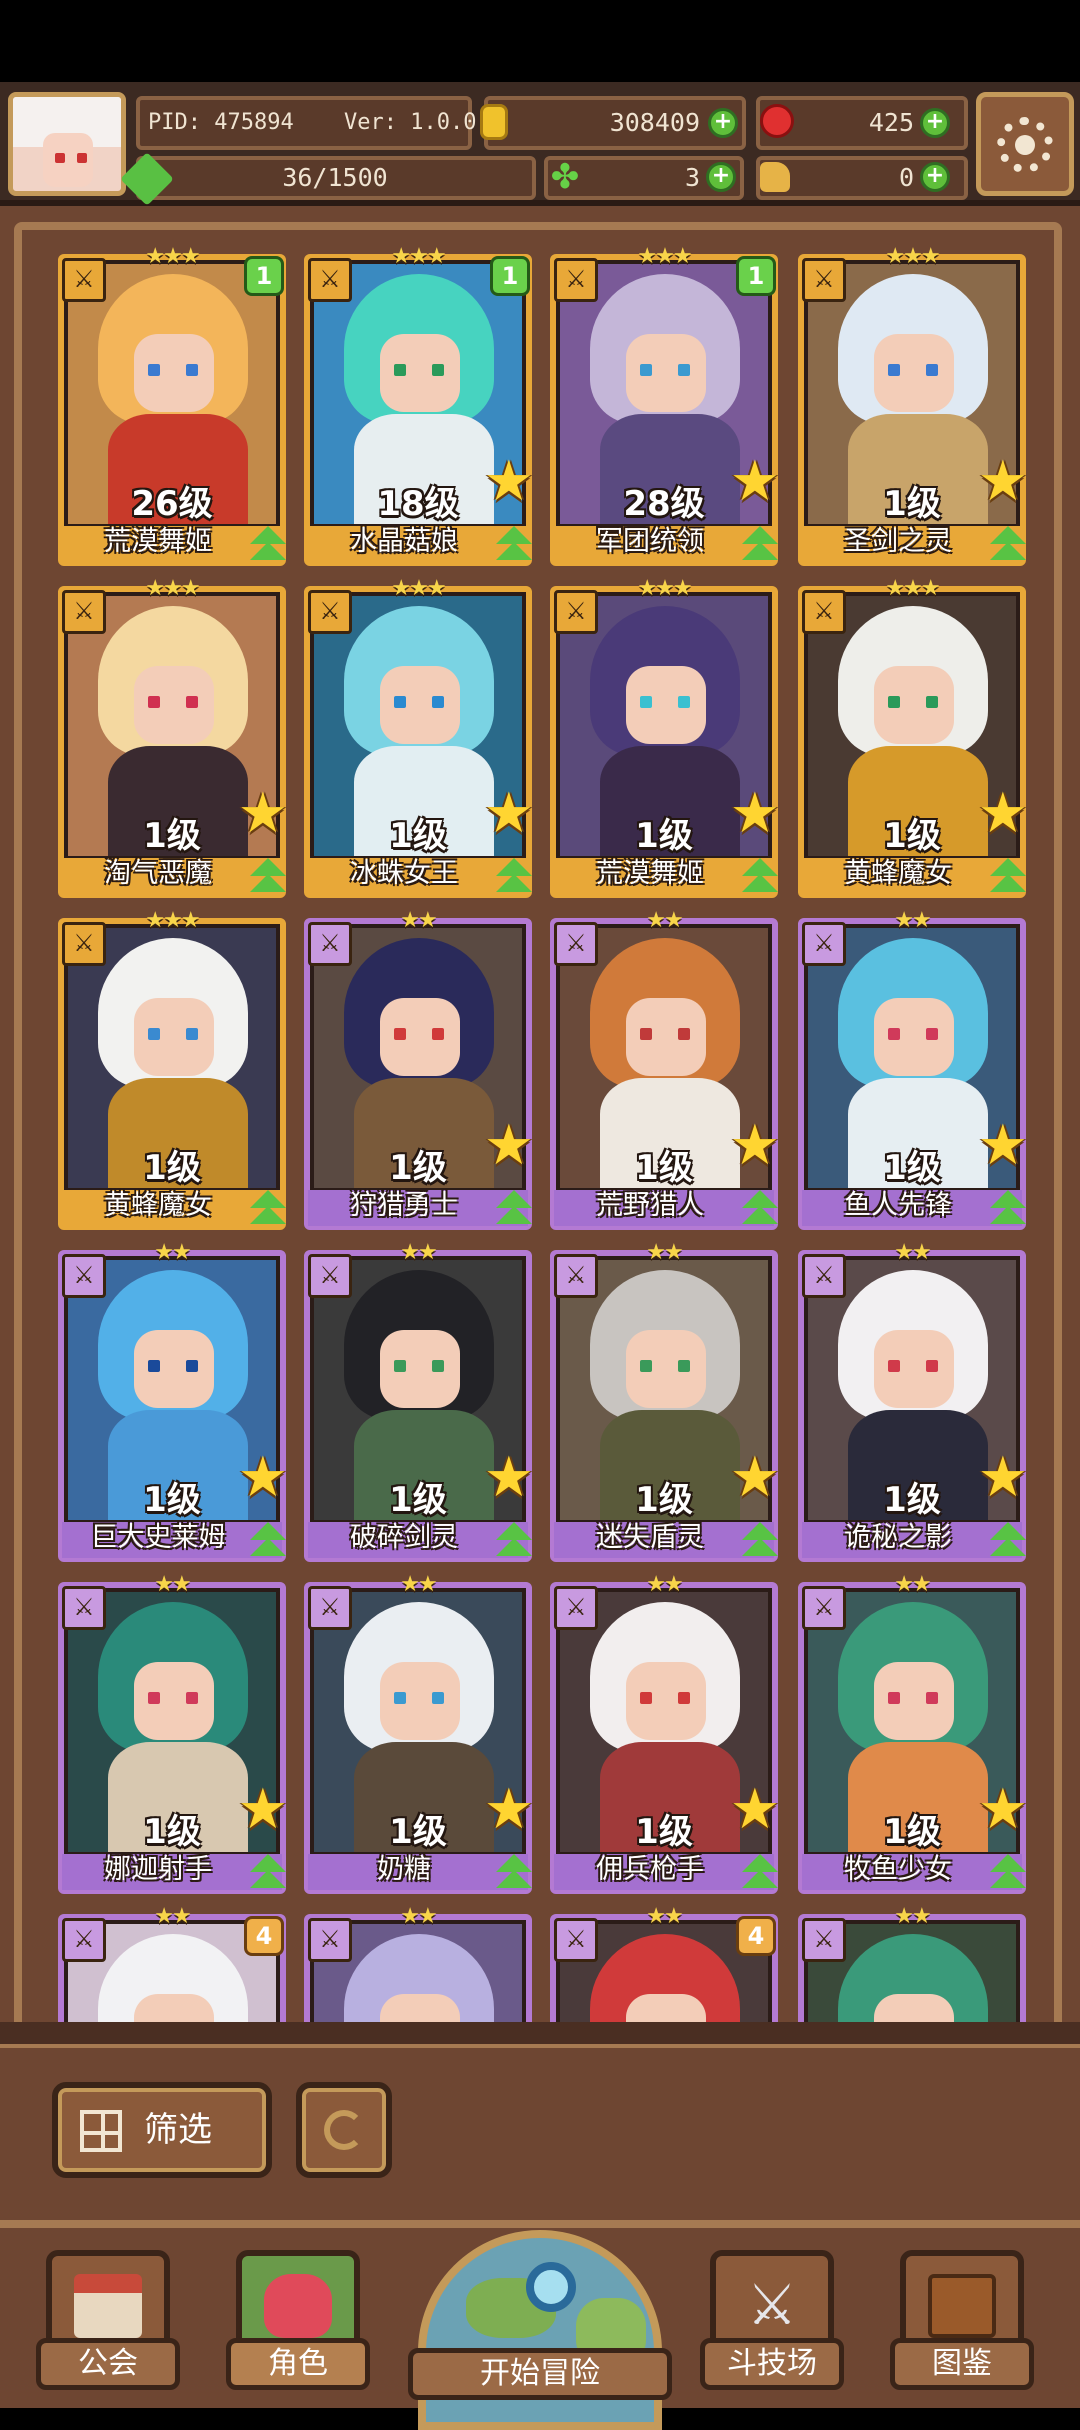 This screenshot has width=1080, height=2430. What do you see at coordinates (913, 1069) in the screenshot?
I see `character-card: ★★ ⚔ 1级 ★ 鱼人先锋` at bounding box center [913, 1069].